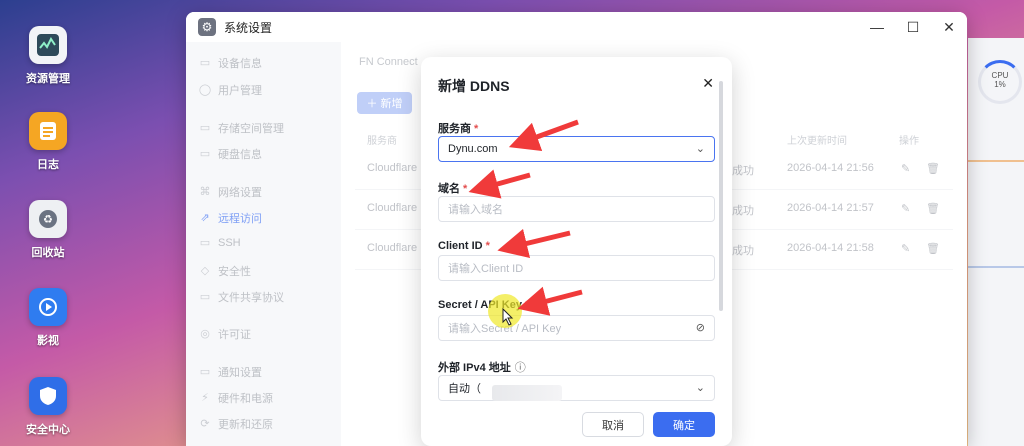  Describe the element at coordinates (48, 307) in the screenshot. I see `video-icon` at that location.